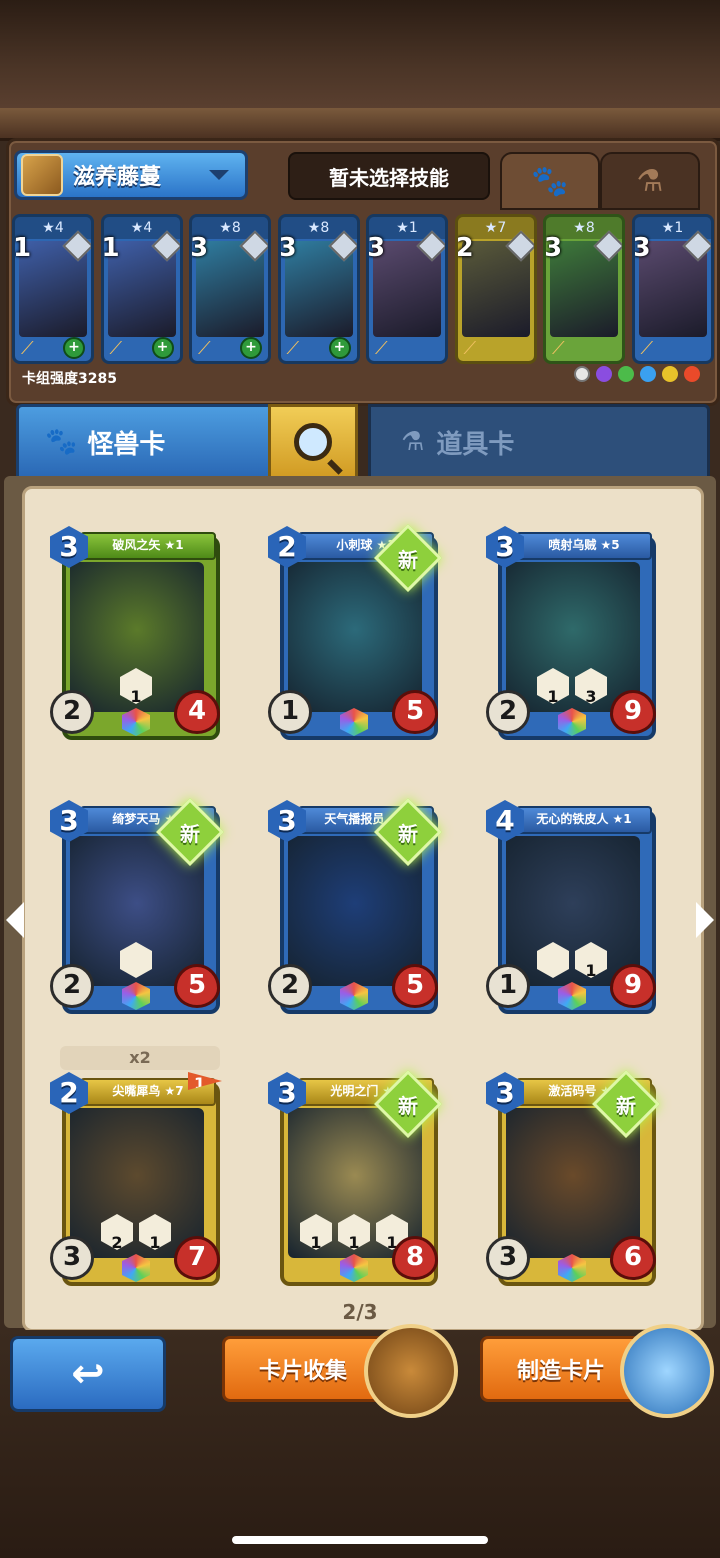  What do you see at coordinates (148, 546) in the screenshot?
I see `card-name: 破风之矢 ★1` at bounding box center [148, 546].